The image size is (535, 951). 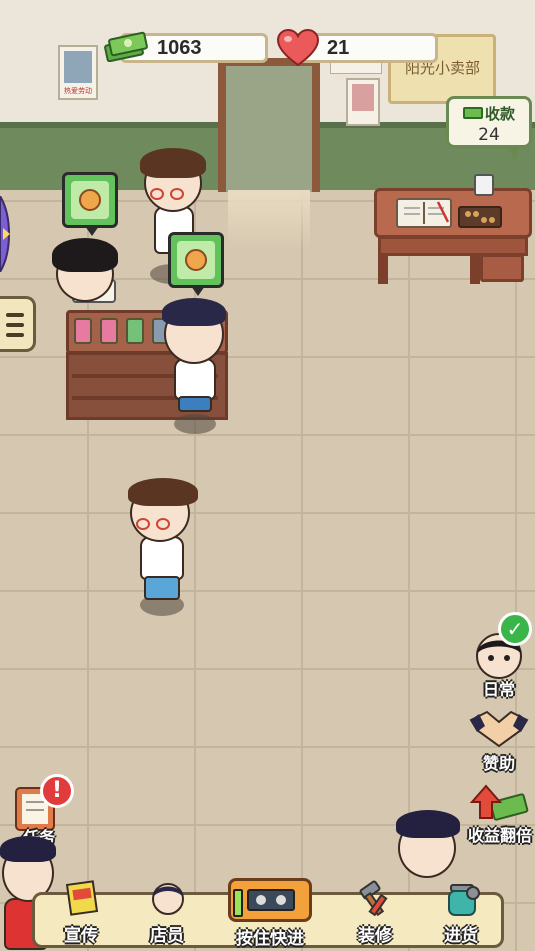 I want to click on mug-icon, so click(x=484, y=185).